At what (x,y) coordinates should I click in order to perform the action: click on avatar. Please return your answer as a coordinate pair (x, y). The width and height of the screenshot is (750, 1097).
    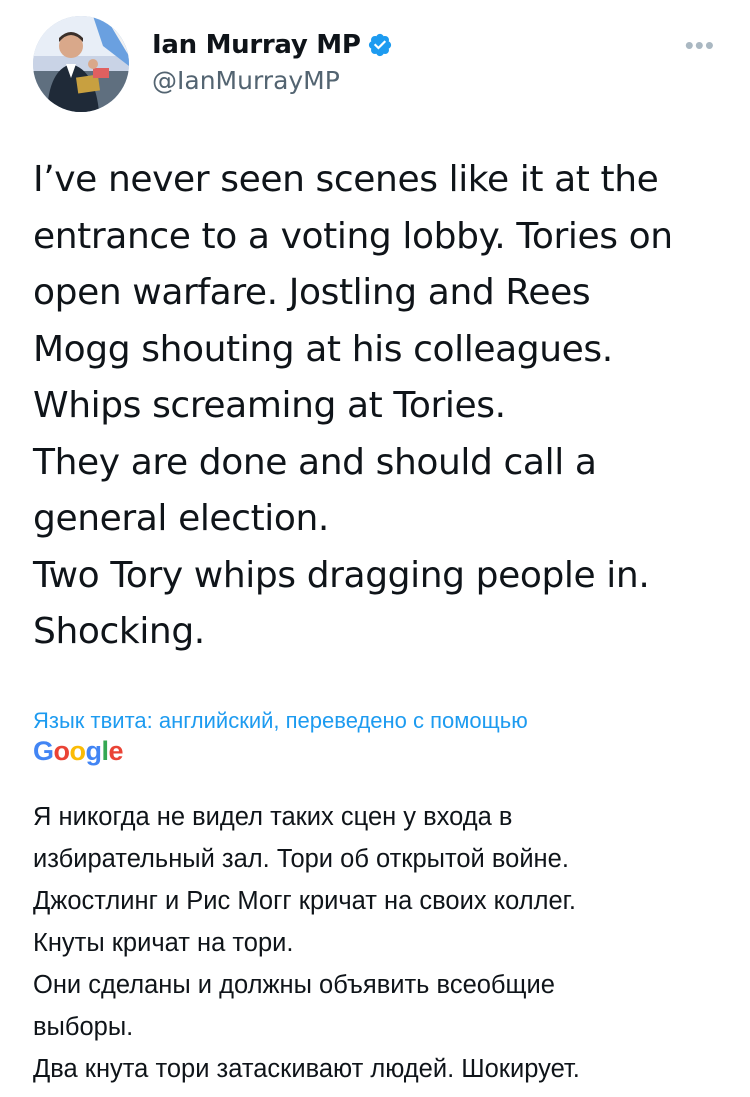
    Looking at the image, I should click on (81, 64).